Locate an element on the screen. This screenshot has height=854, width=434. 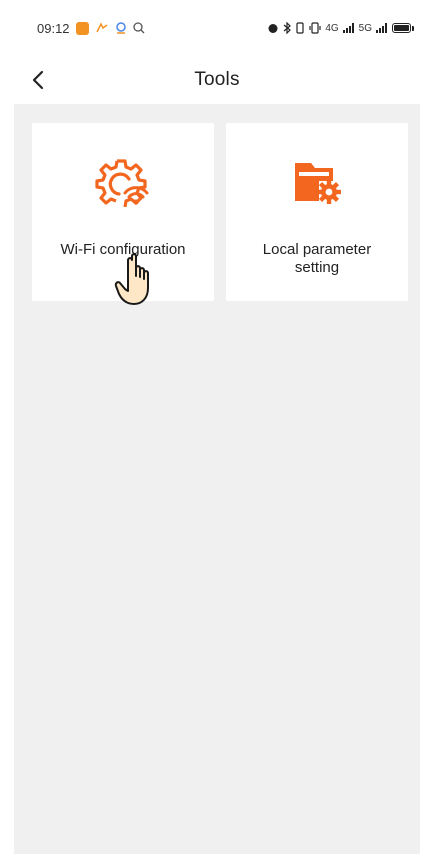
status-time: 09:12 is located at coordinates (53, 28).